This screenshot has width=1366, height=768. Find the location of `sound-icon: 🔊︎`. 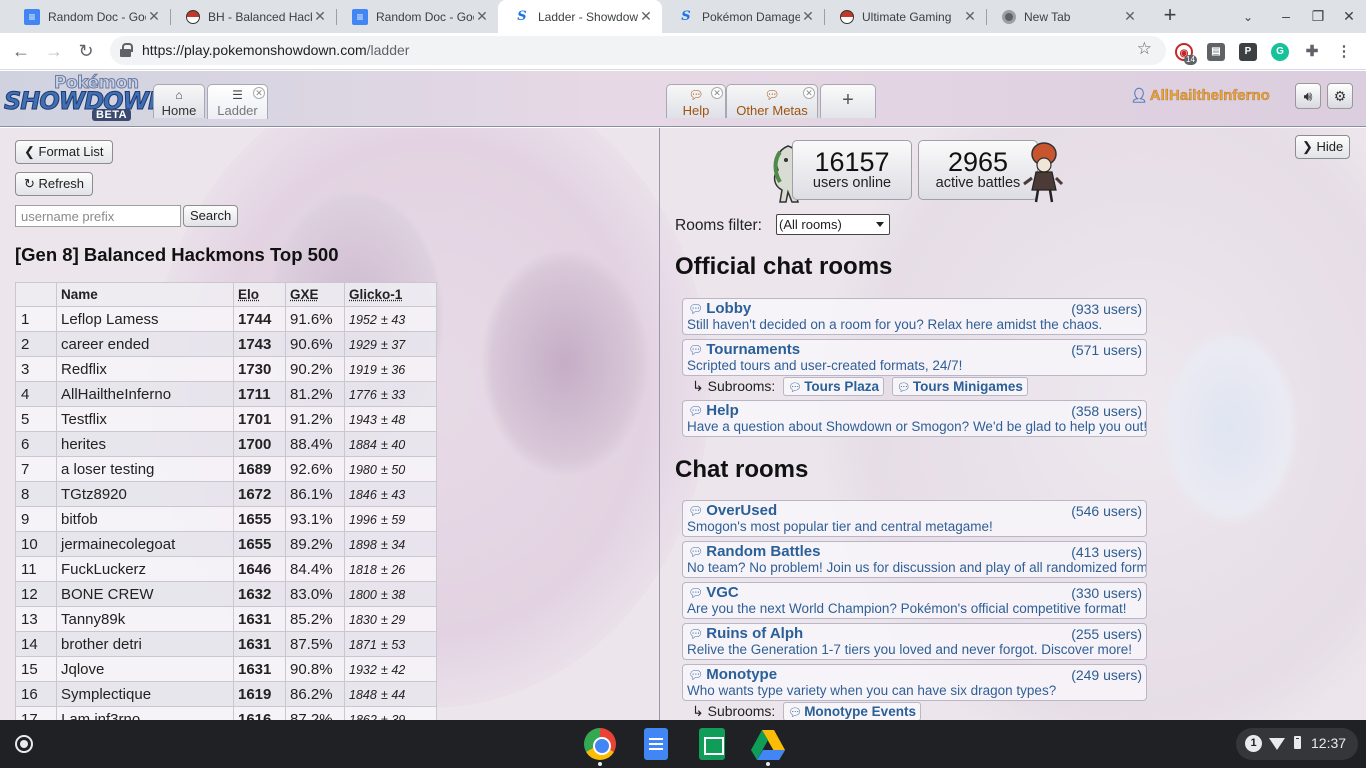

sound-icon: 🔊︎ is located at coordinates (1308, 96).